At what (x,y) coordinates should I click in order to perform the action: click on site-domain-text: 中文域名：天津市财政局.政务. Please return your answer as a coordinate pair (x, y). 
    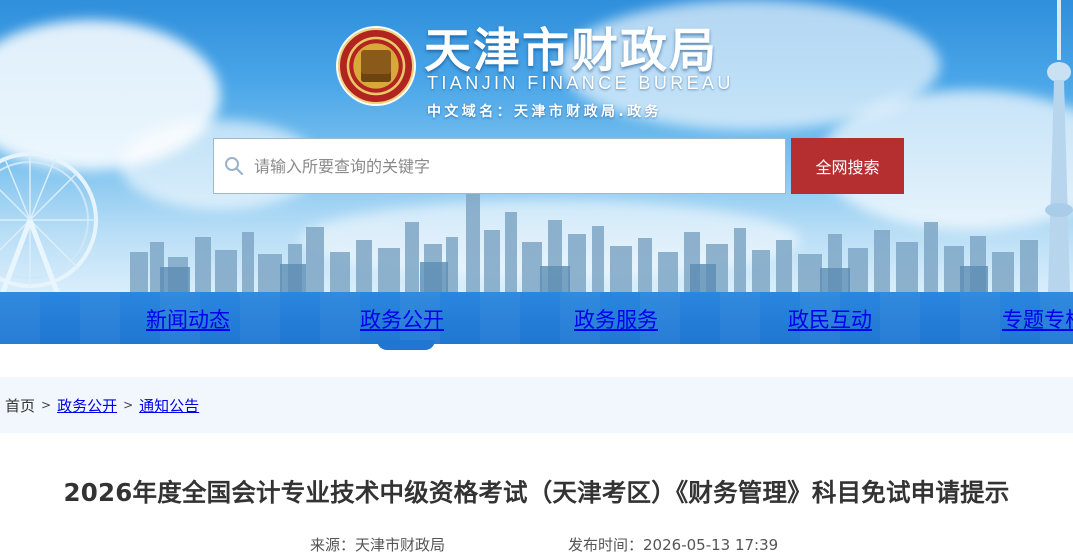
    Looking at the image, I should click on (544, 112).